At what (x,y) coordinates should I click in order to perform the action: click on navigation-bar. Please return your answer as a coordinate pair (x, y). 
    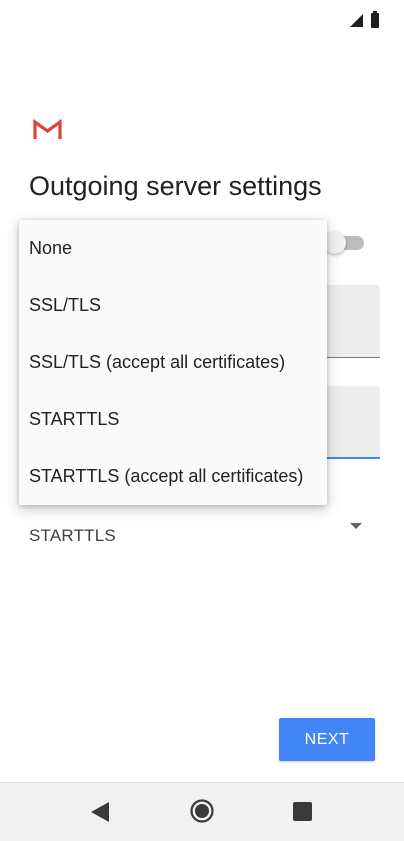
    Looking at the image, I should click on (202, 811).